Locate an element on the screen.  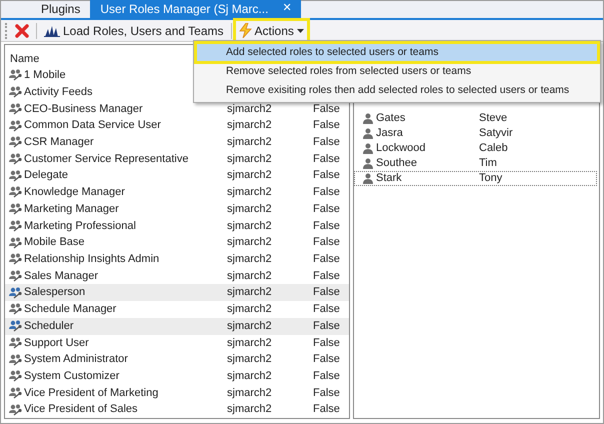
tab: Plugins is located at coordinates (60, 9).